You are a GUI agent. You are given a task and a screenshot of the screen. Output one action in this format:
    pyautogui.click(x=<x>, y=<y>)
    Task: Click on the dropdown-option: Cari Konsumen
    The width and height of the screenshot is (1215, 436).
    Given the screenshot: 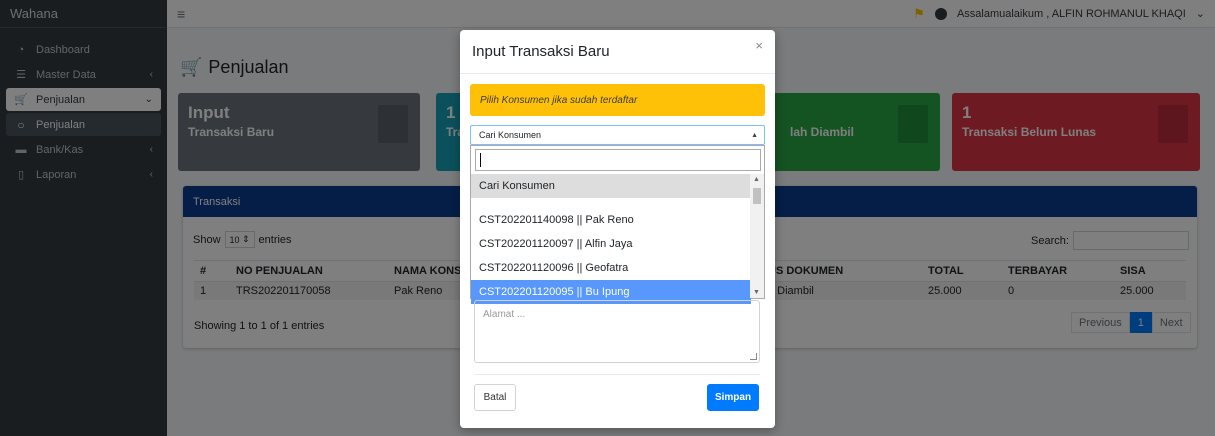 What is the action you would take?
    pyautogui.click(x=611, y=186)
    